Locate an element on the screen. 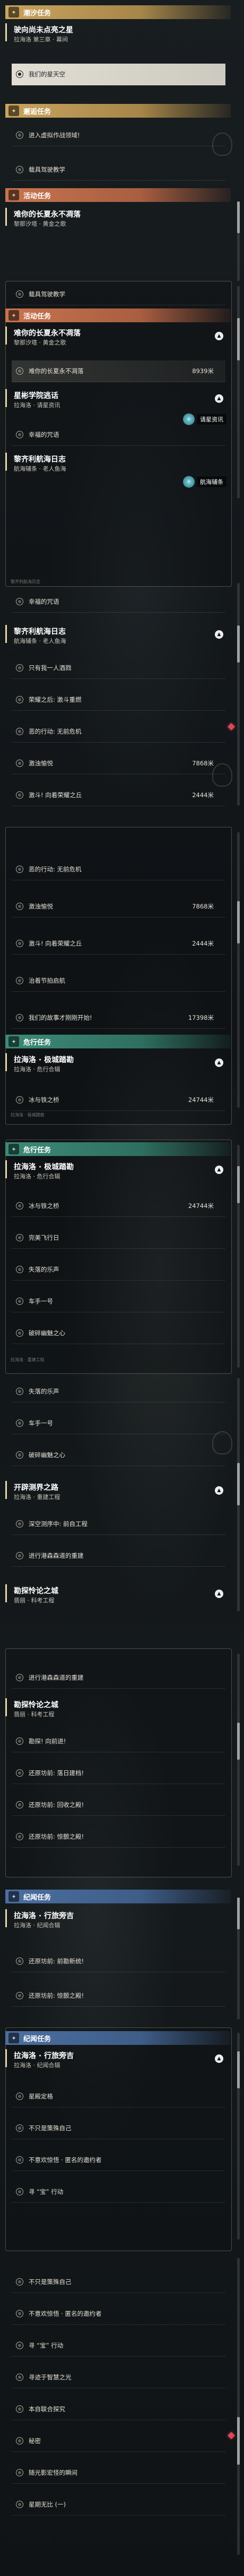 The height and width of the screenshot is (2576, 244). quest-step-row: 星期无比 (一) is located at coordinates (119, 2505).